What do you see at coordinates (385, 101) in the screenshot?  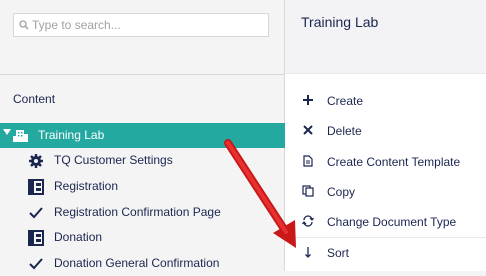 I see `action-create: Create` at bounding box center [385, 101].